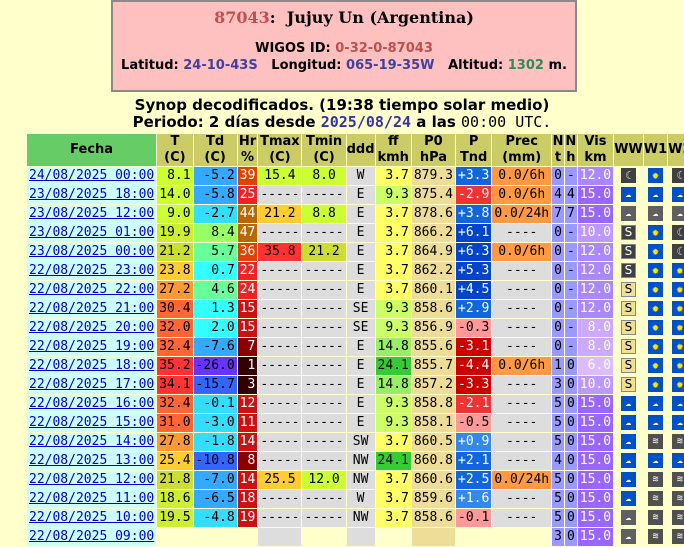 Image resolution: width=684 pixels, height=547 pixels. I want to click on date-link: 22/08/2025 14:00, so click(91, 441).